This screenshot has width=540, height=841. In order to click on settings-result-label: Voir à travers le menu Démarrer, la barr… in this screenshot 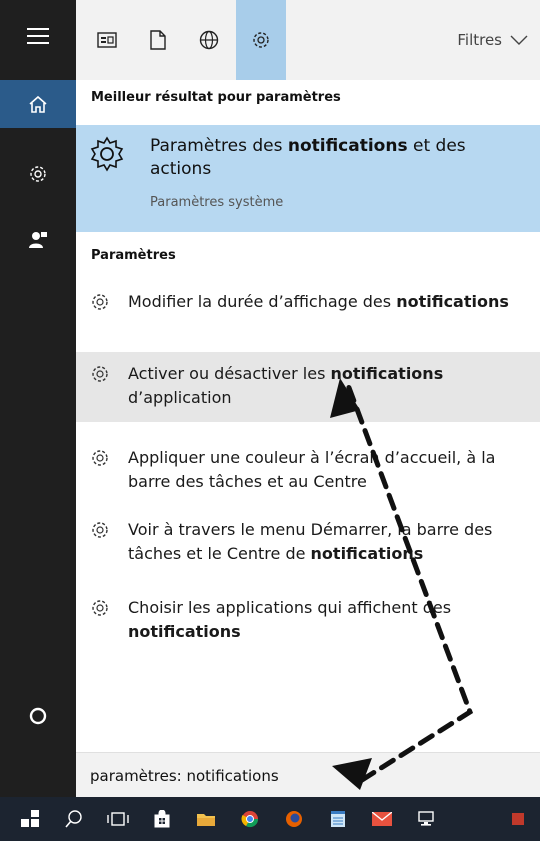, I will do `click(310, 541)`.